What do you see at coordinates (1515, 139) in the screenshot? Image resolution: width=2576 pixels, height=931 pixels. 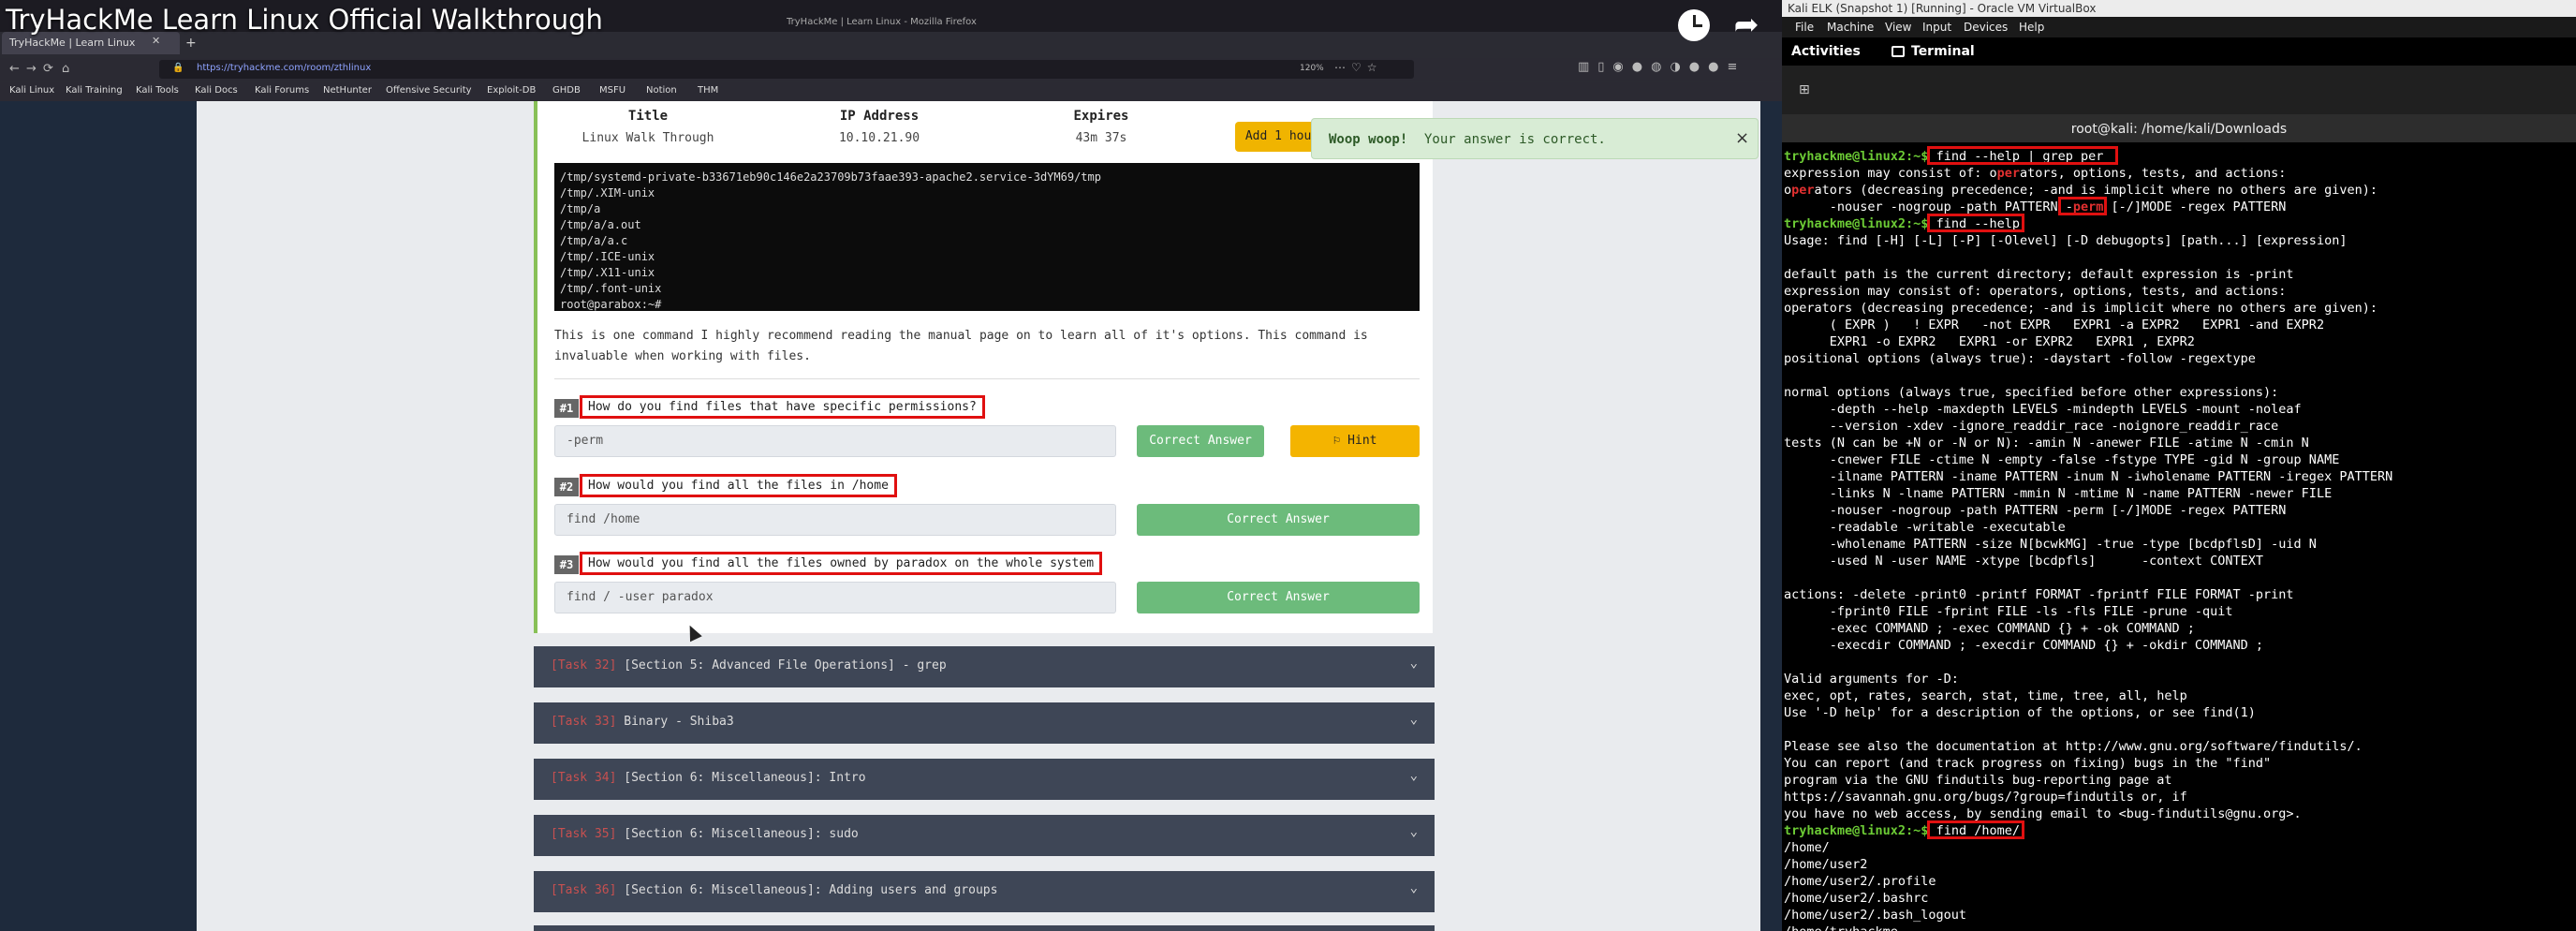 I see `toast-message: Your answer is correct.` at bounding box center [1515, 139].